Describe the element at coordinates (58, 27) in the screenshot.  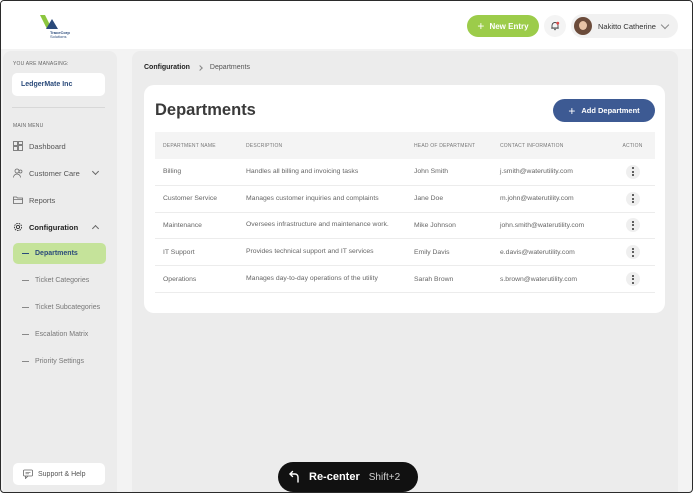
I see `company-logo: TraceCorp Solutions` at that location.